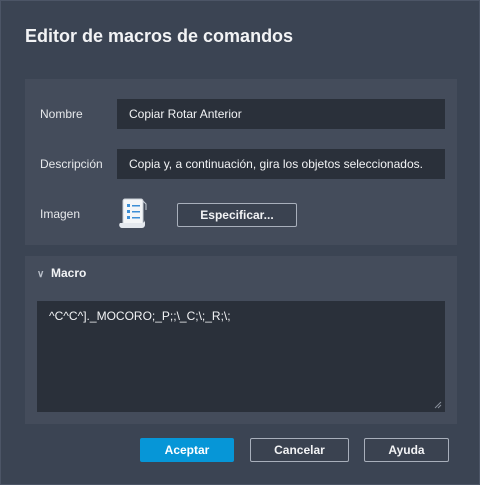 The image size is (480, 485). I want to click on dialog-title: Editor de macros de comandos, so click(159, 36).